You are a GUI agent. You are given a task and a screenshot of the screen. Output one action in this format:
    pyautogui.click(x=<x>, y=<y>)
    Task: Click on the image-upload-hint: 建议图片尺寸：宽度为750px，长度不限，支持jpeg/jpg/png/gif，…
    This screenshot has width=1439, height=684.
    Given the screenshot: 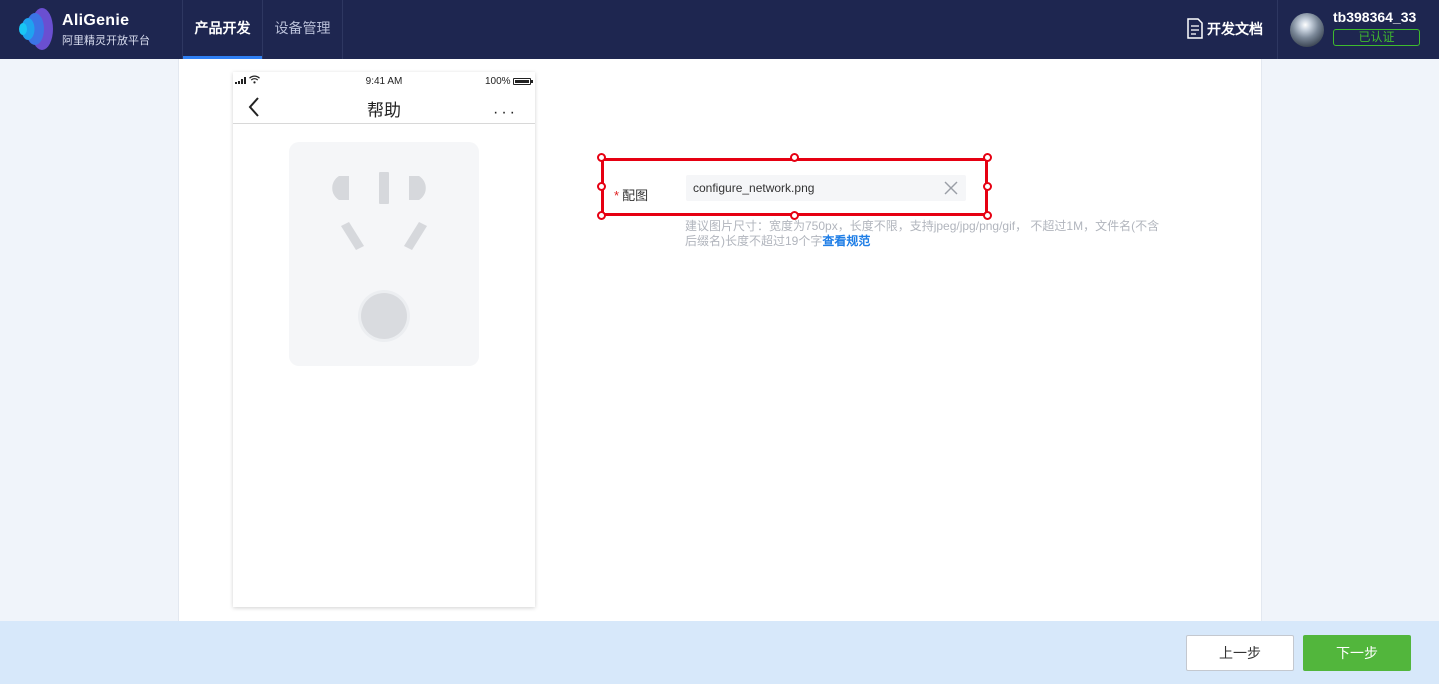 What is the action you would take?
    pyautogui.click(x=925, y=234)
    